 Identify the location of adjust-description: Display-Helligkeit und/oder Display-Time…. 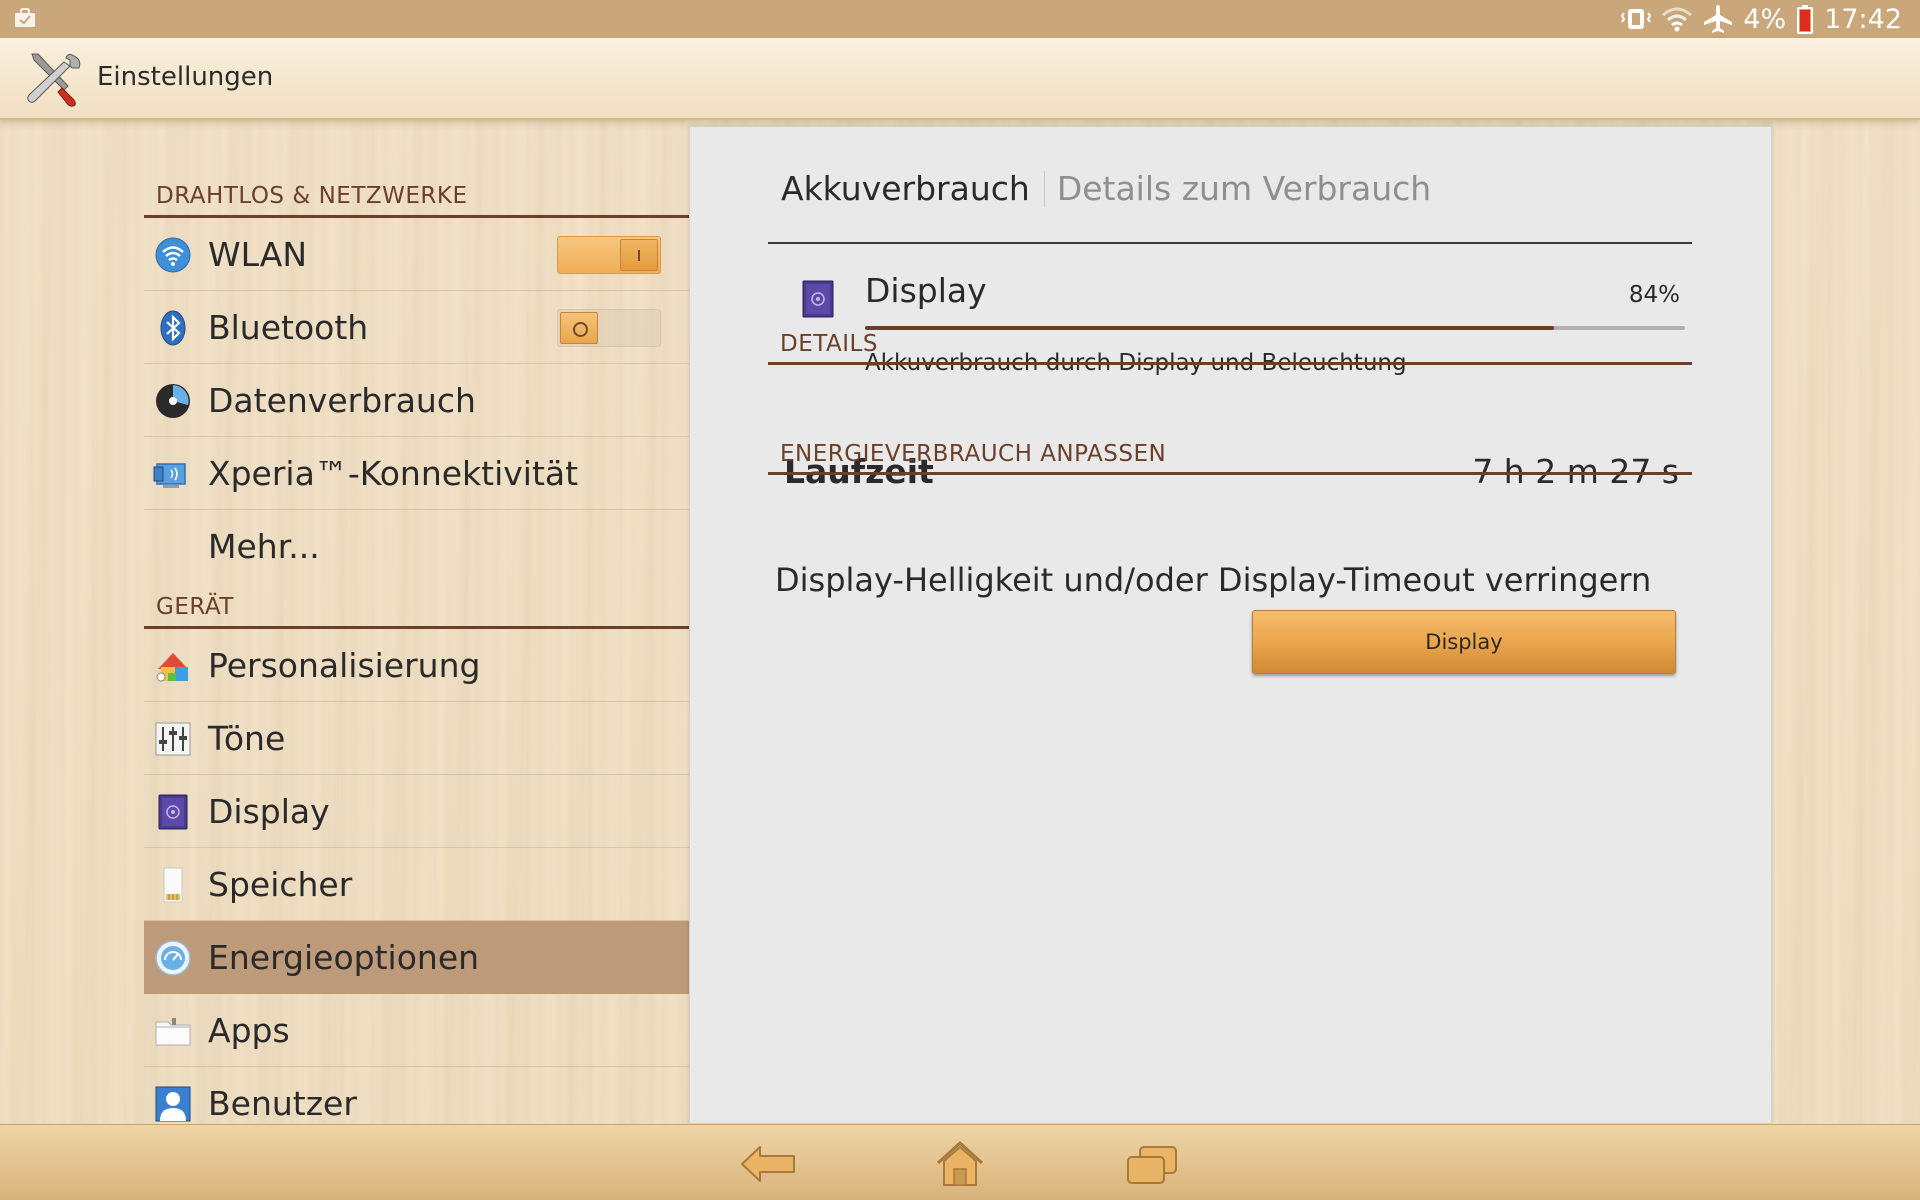
(1213, 580).